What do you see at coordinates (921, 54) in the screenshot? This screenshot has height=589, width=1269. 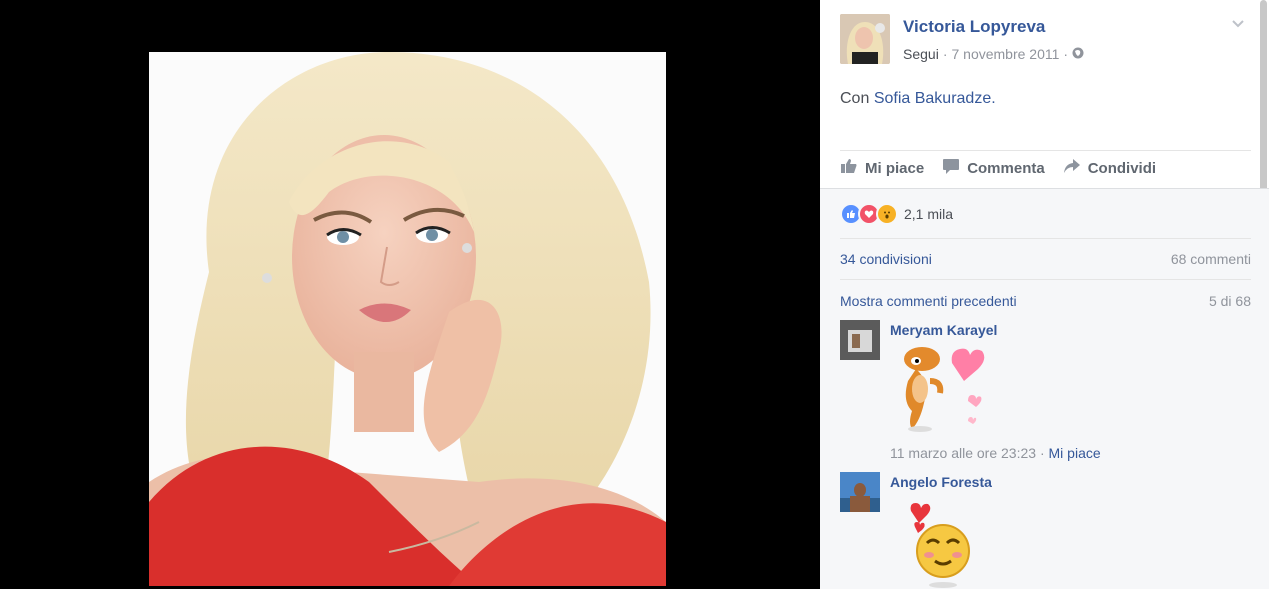 I see `follow-button: Segui` at bounding box center [921, 54].